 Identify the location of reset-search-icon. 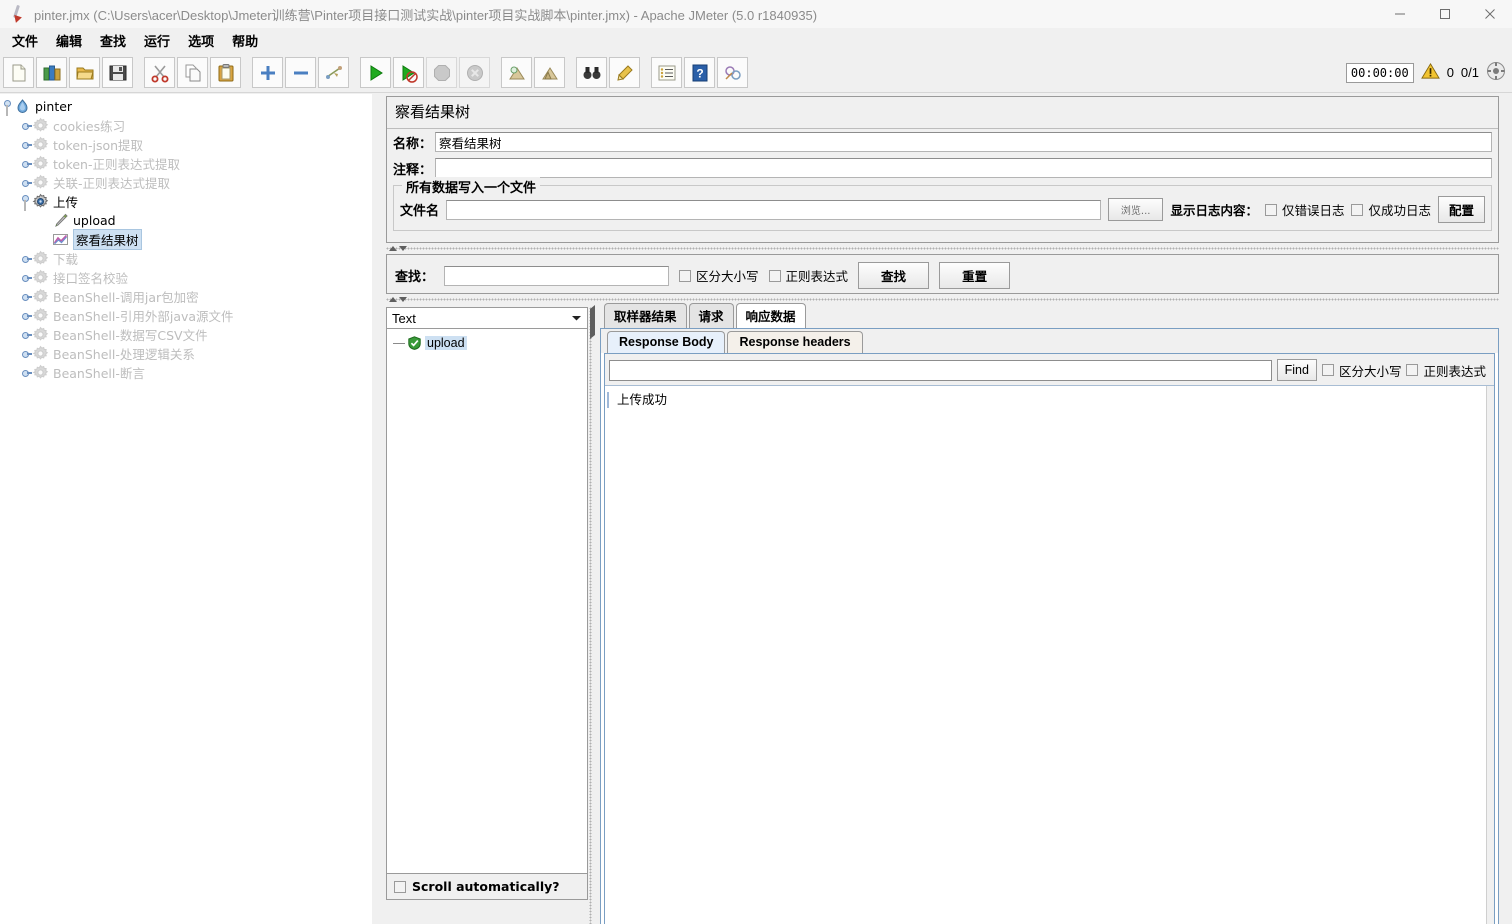
(624, 72).